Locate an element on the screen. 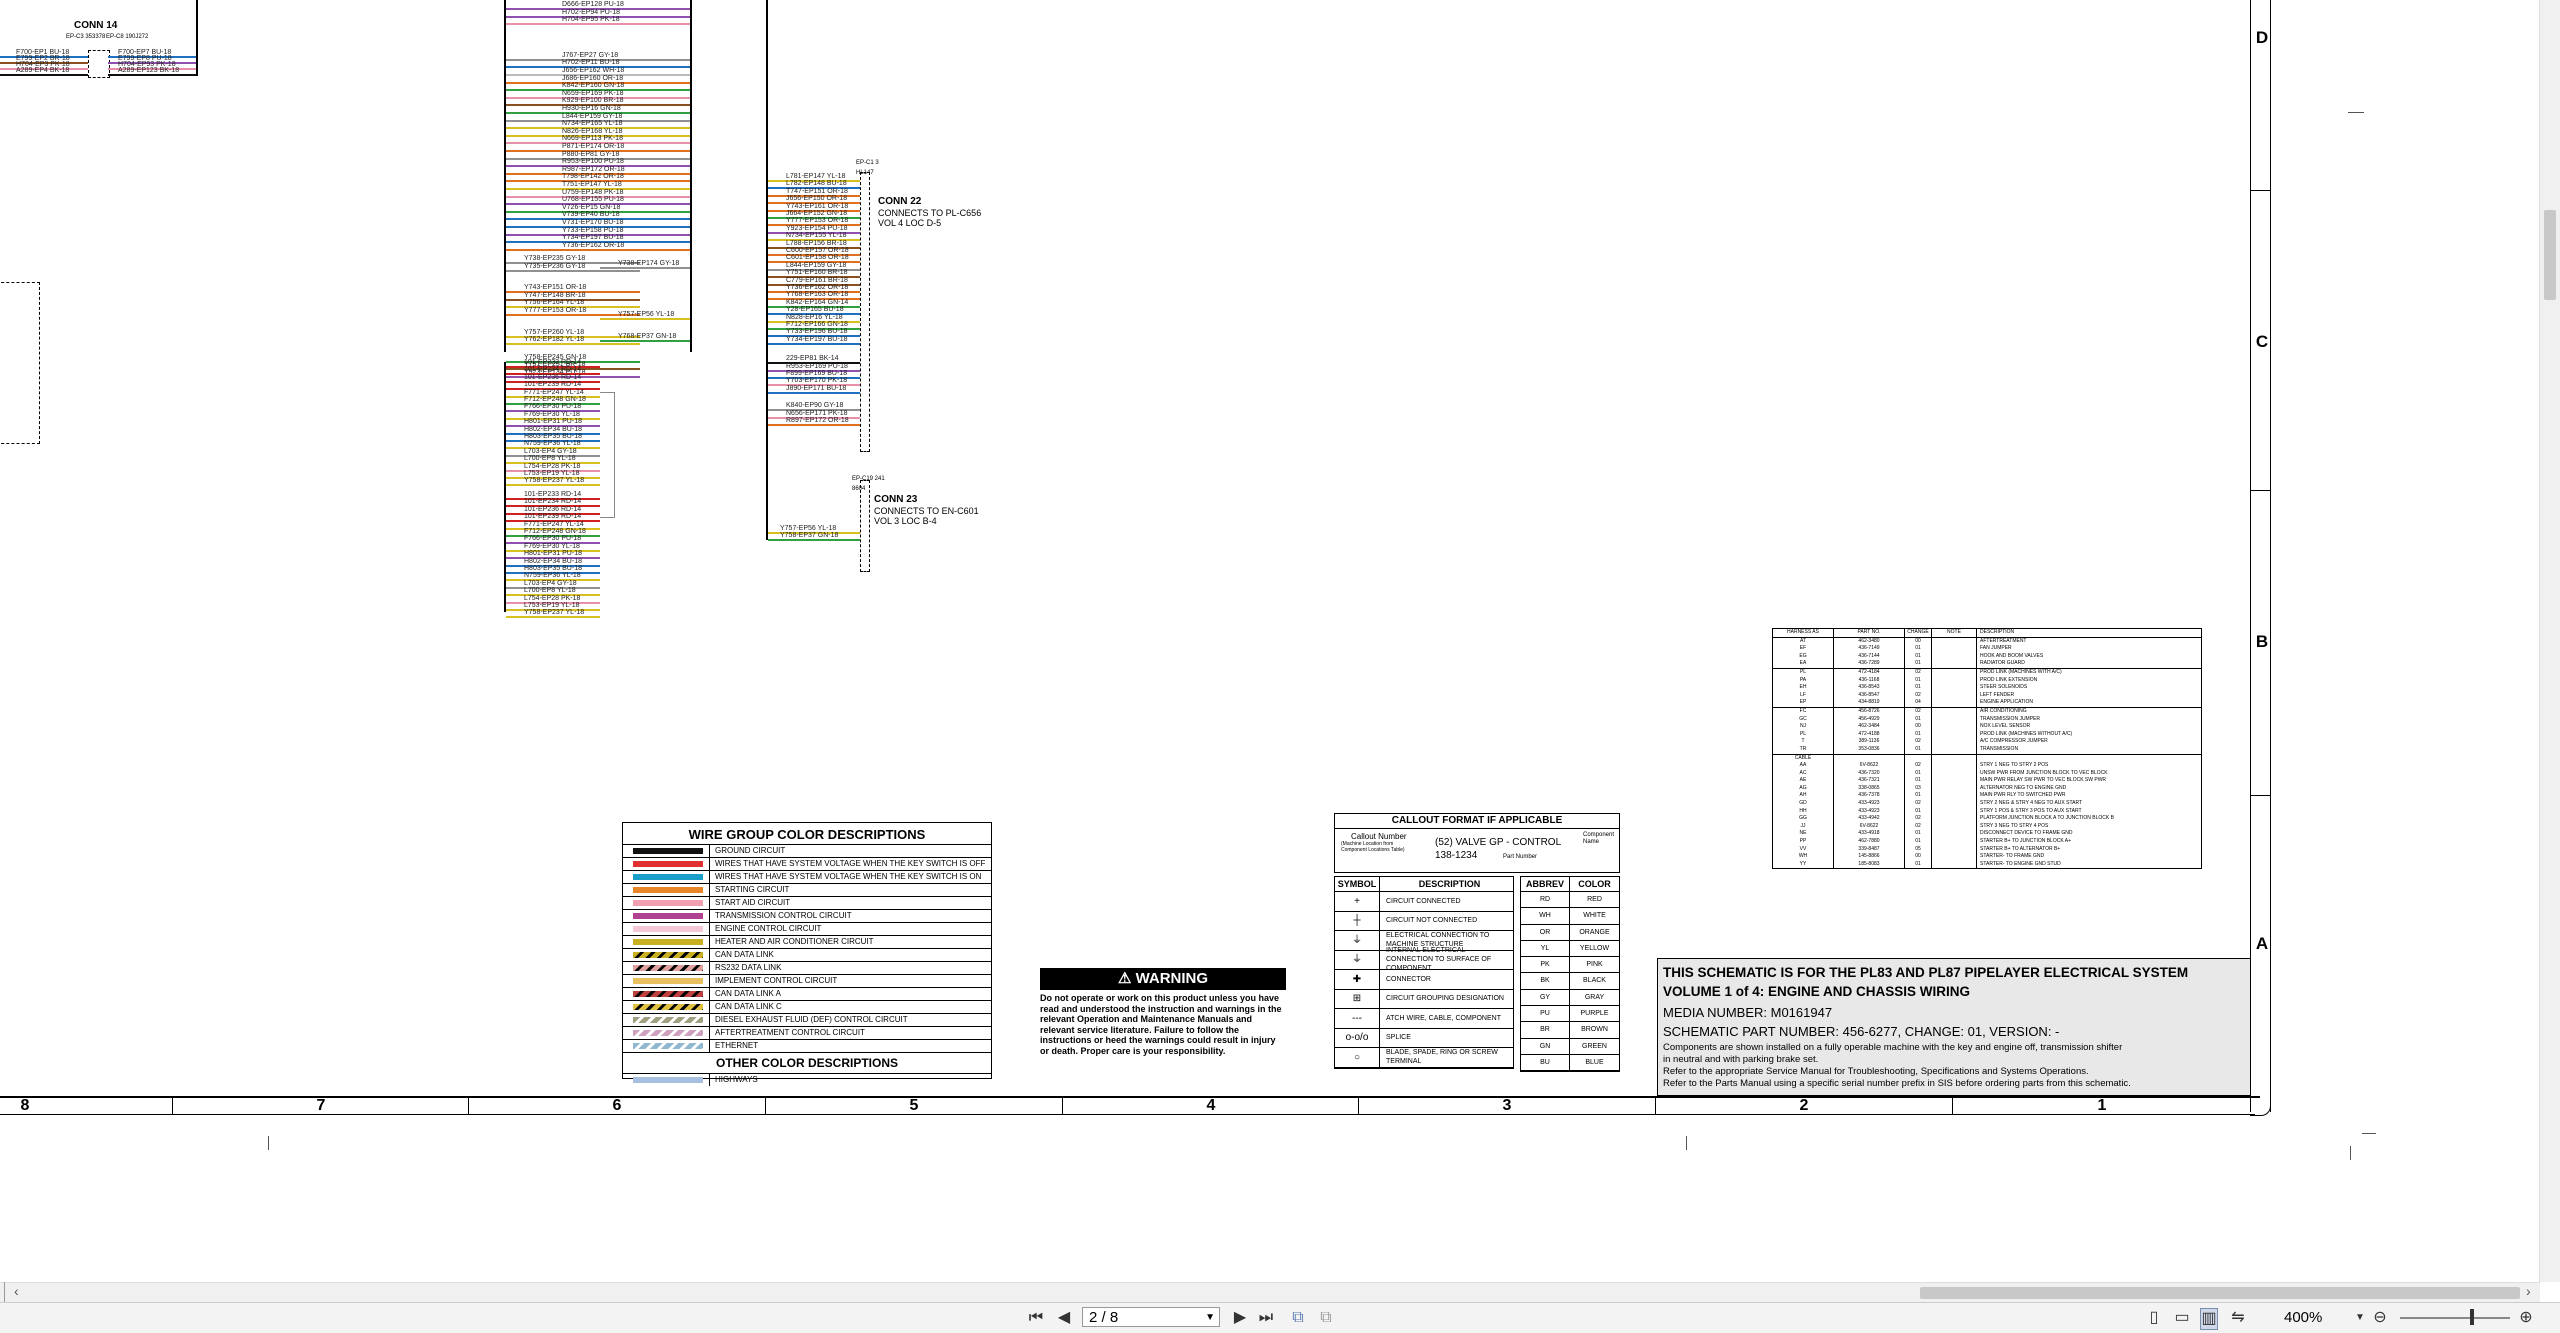 The image size is (2560, 1333). harness-c-bottom-wire is located at coordinates (814, 540).